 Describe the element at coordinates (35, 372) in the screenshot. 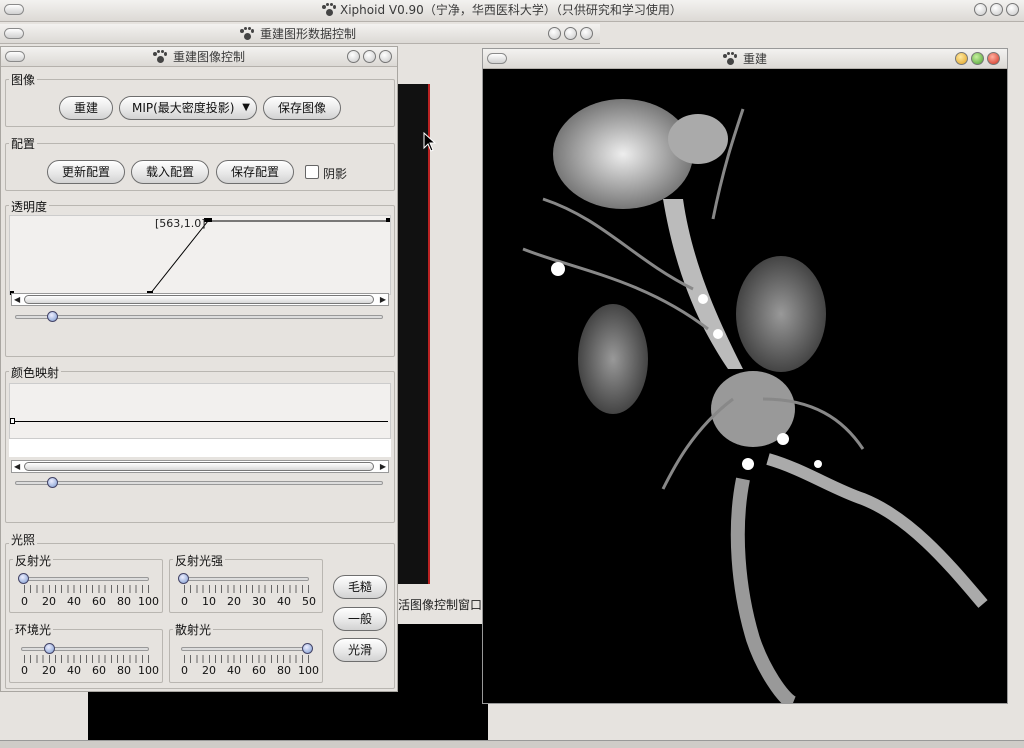

I see `color-map-group-label: 颜色映射` at that location.